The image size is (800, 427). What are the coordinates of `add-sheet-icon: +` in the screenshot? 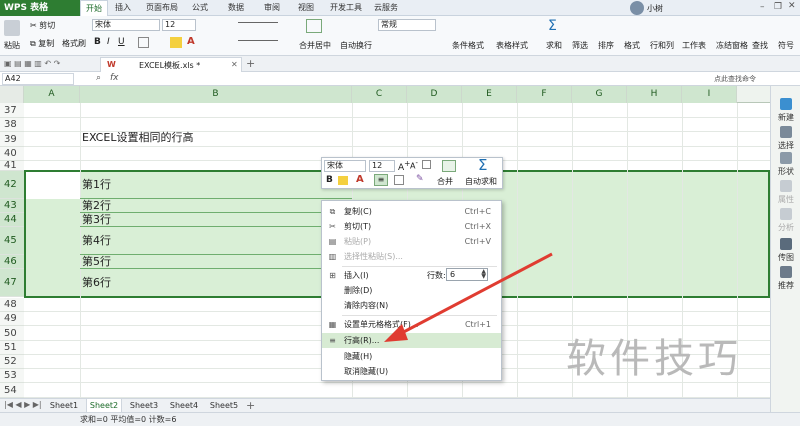 It's located at (250, 405).